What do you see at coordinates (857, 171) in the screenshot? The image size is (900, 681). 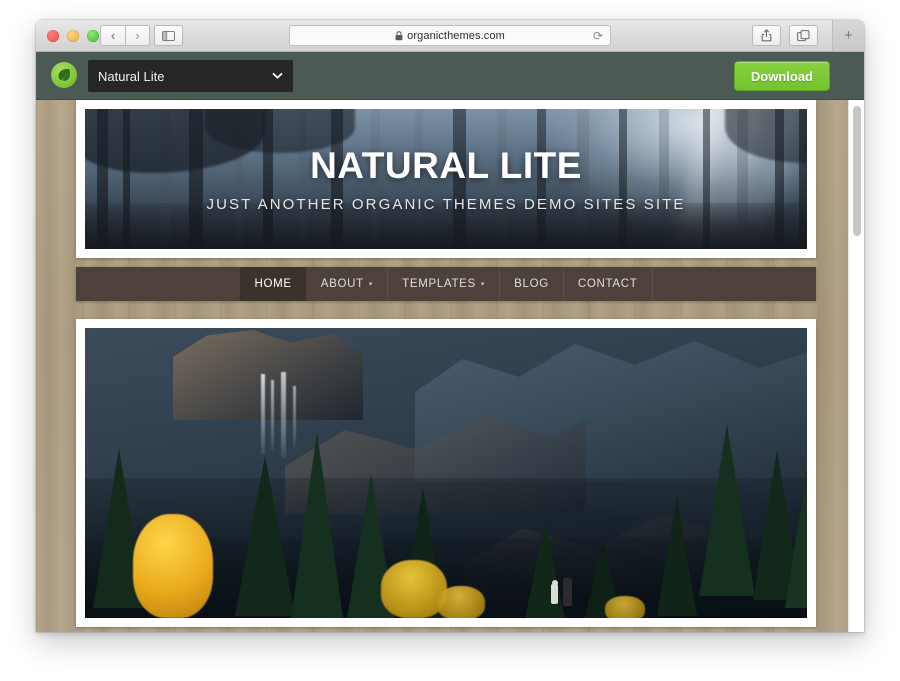 I see `scrollbar-thumb` at bounding box center [857, 171].